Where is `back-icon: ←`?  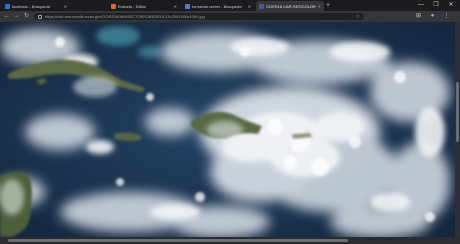
back-icon: ← is located at coordinates (6, 16).